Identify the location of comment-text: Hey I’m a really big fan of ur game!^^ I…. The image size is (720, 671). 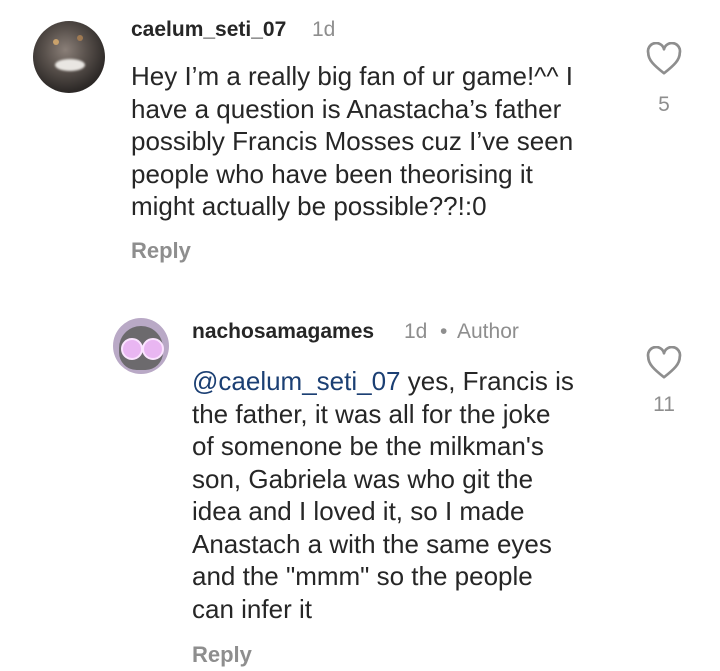
(352, 141).